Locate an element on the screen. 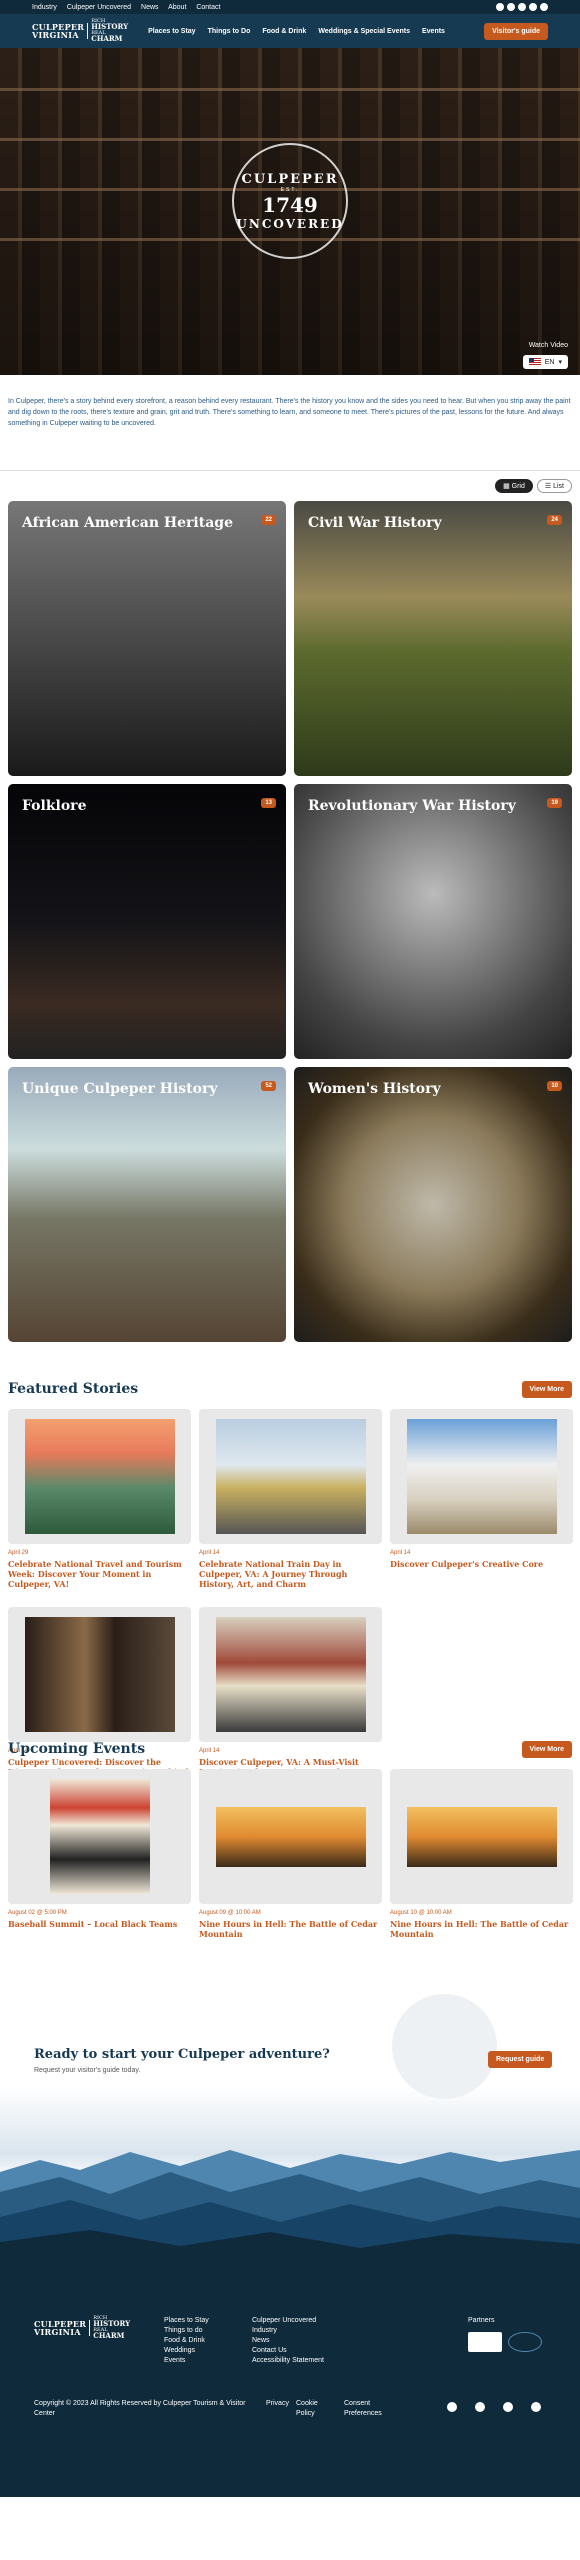  events-heading: Upcoming Events is located at coordinates (77, 1749).